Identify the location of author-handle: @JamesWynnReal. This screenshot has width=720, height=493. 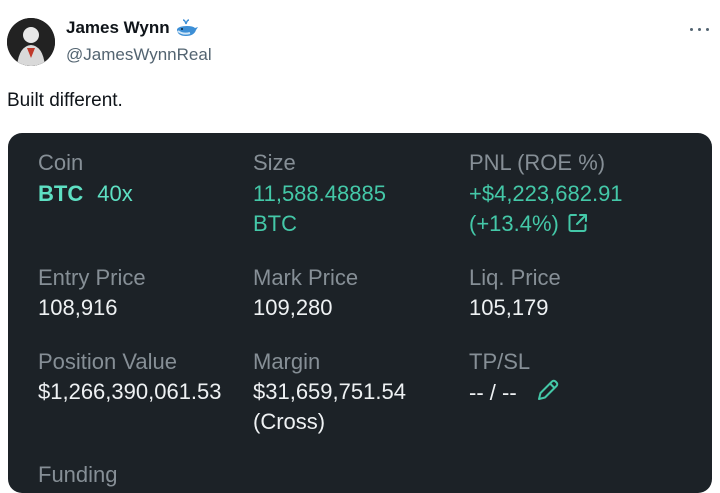
(139, 55).